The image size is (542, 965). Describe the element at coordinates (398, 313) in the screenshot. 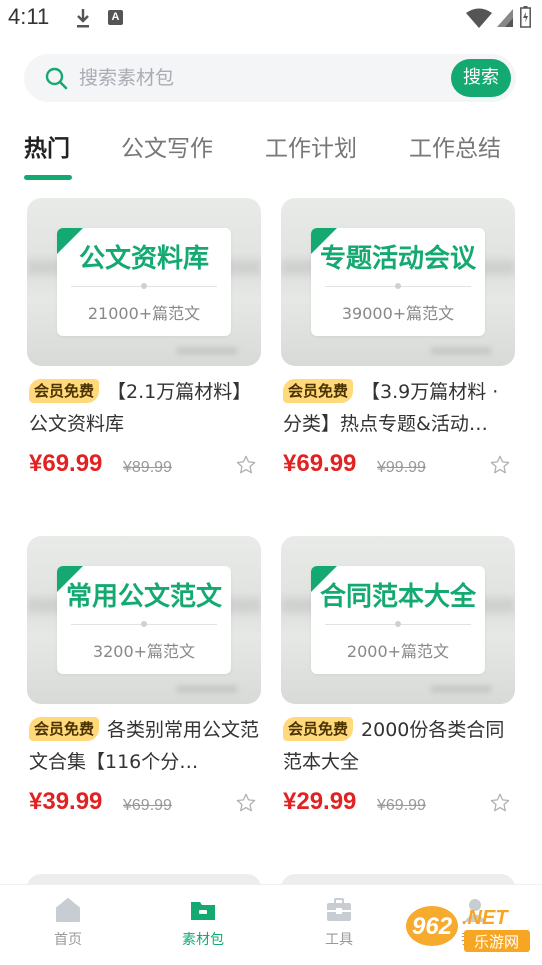

I see `thumbnail-subtitle: 39000+篇范文` at that location.